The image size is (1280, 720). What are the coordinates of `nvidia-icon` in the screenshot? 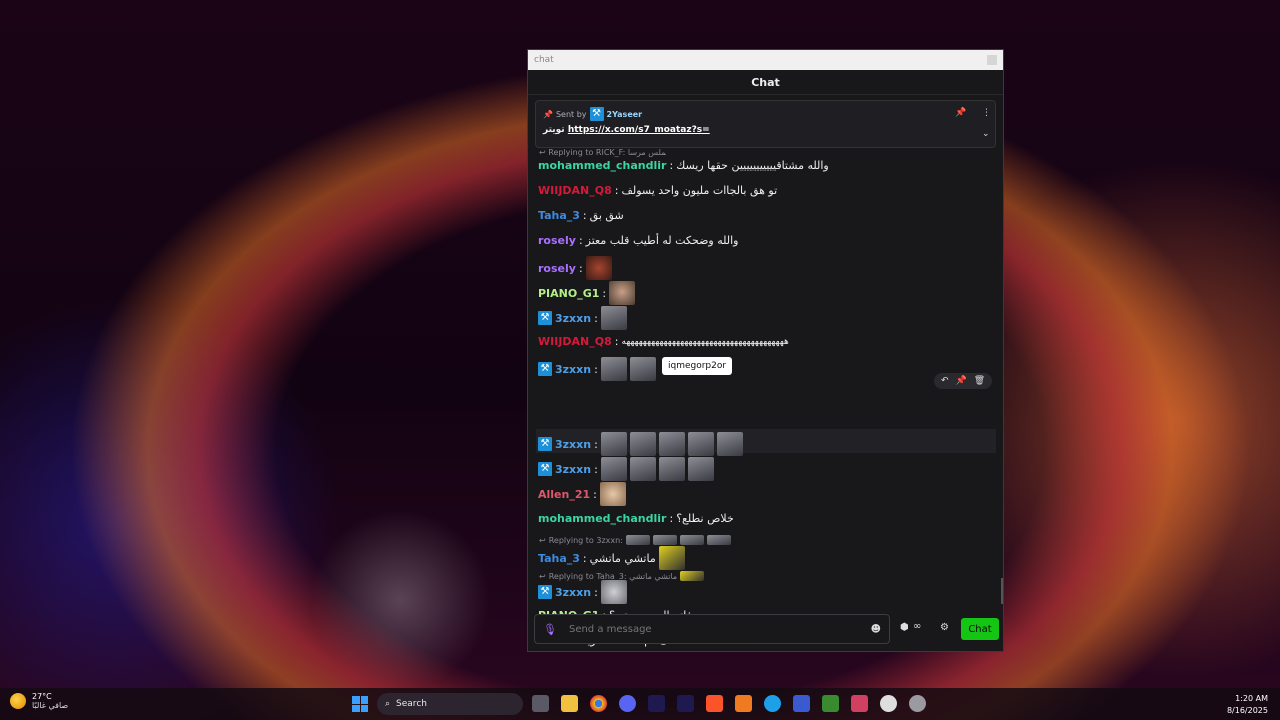 It's located at (830, 703).